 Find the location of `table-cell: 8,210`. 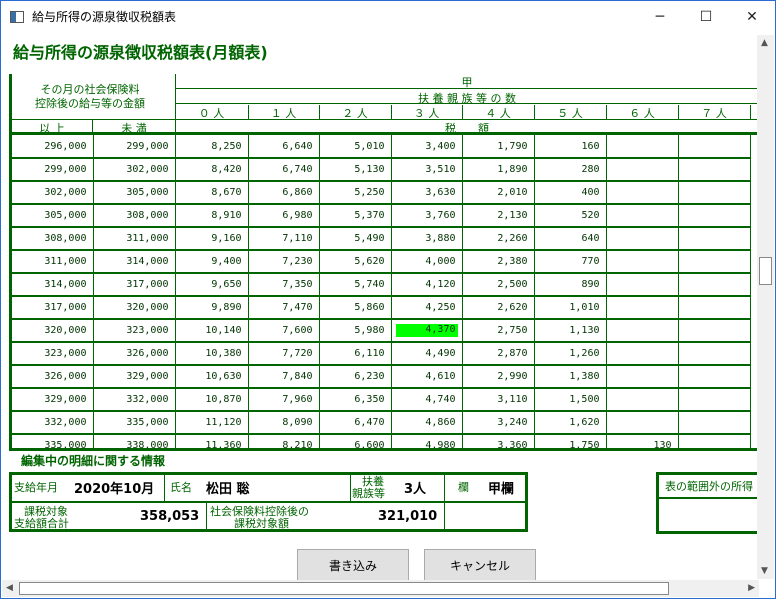

table-cell: 8,210 is located at coordinates (284, 441).